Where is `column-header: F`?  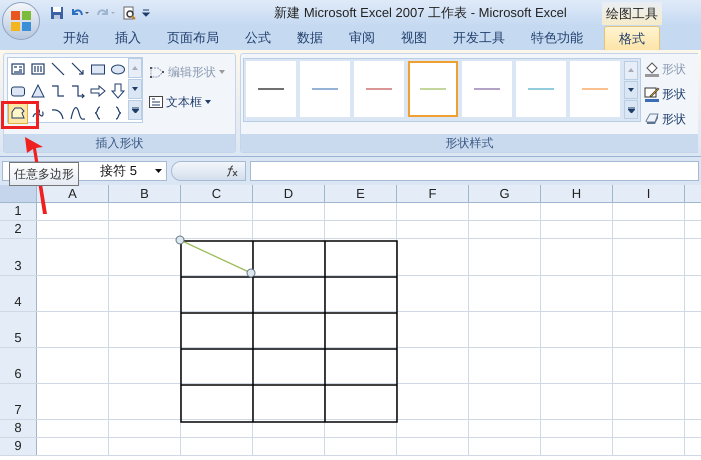
column-header: F is located at coordinates (433, 193).